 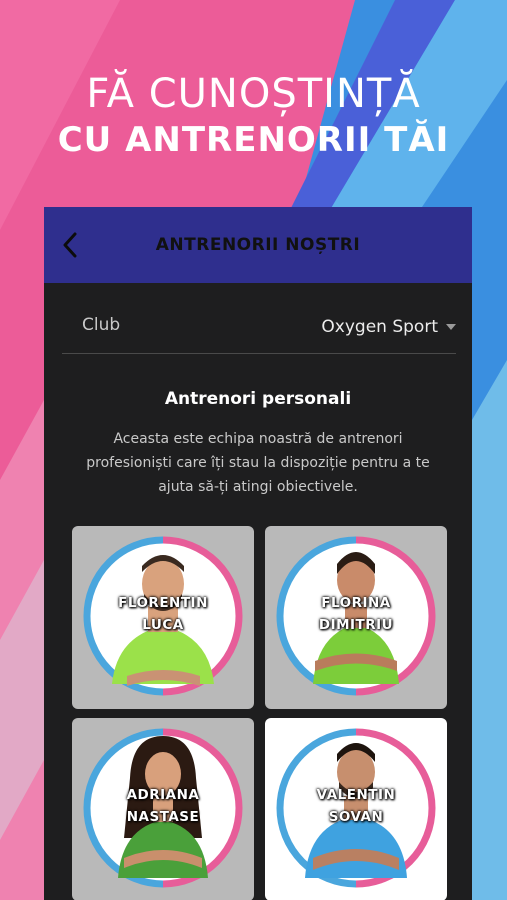 I want to click on trainer-name: FLORINA DIMITRIU, so click(x=356, y=614).